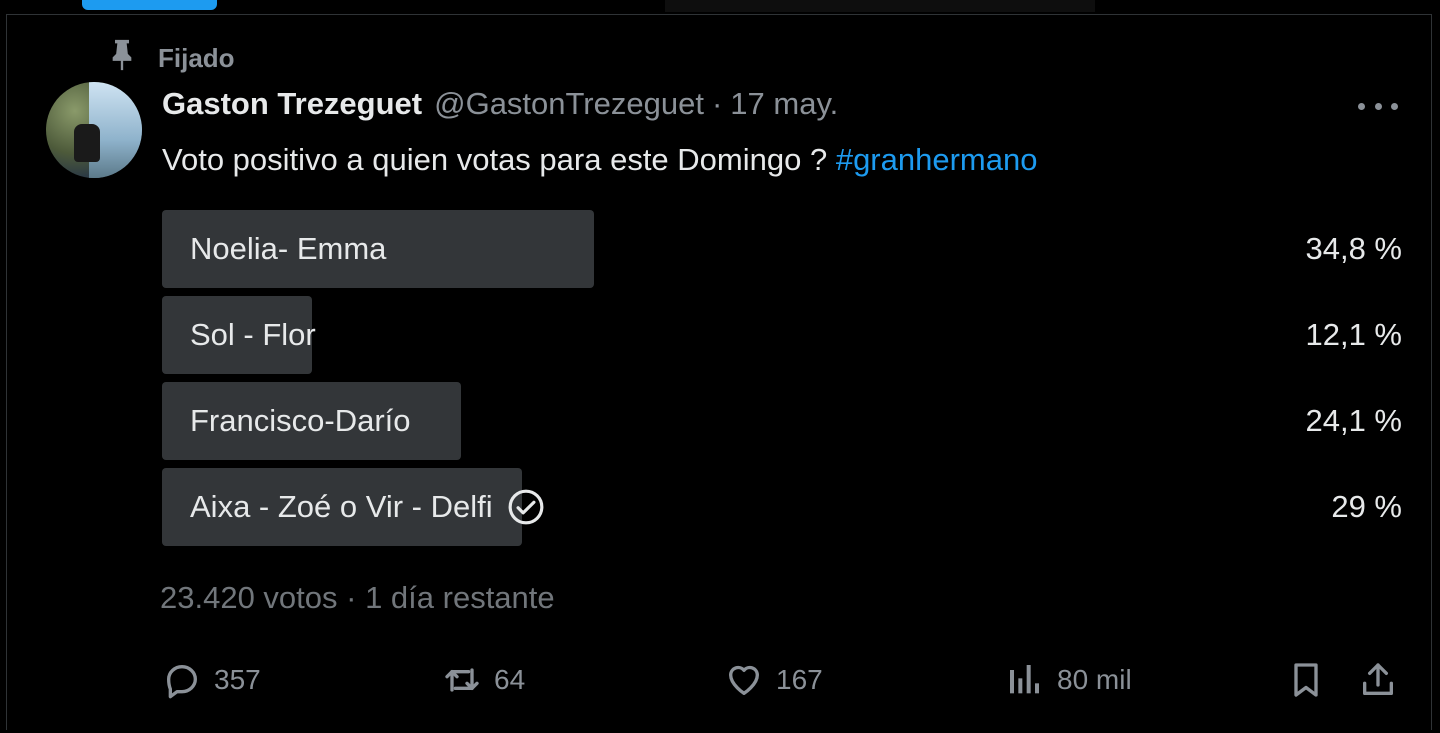 This screenshot has height=733, width=1440. I want to click on poll-option-percent: 29 %, so click(1366, 506).